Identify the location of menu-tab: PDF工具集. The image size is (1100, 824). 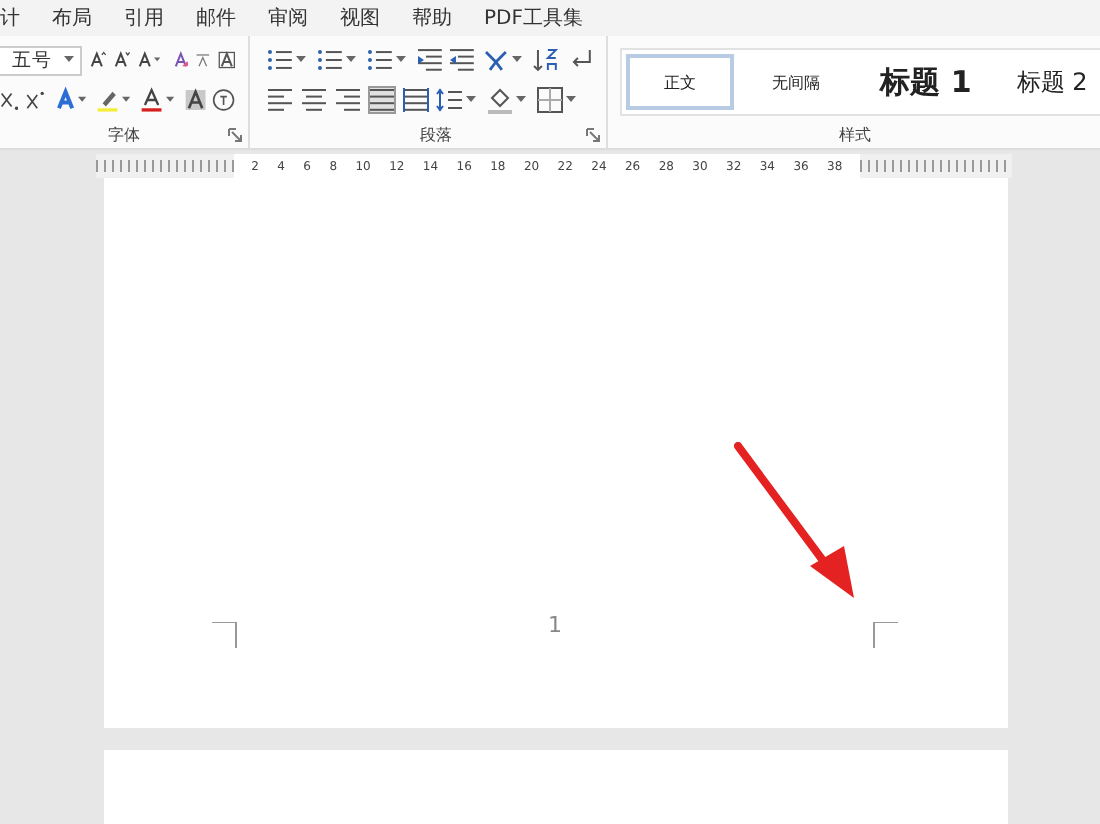
(541, 18).